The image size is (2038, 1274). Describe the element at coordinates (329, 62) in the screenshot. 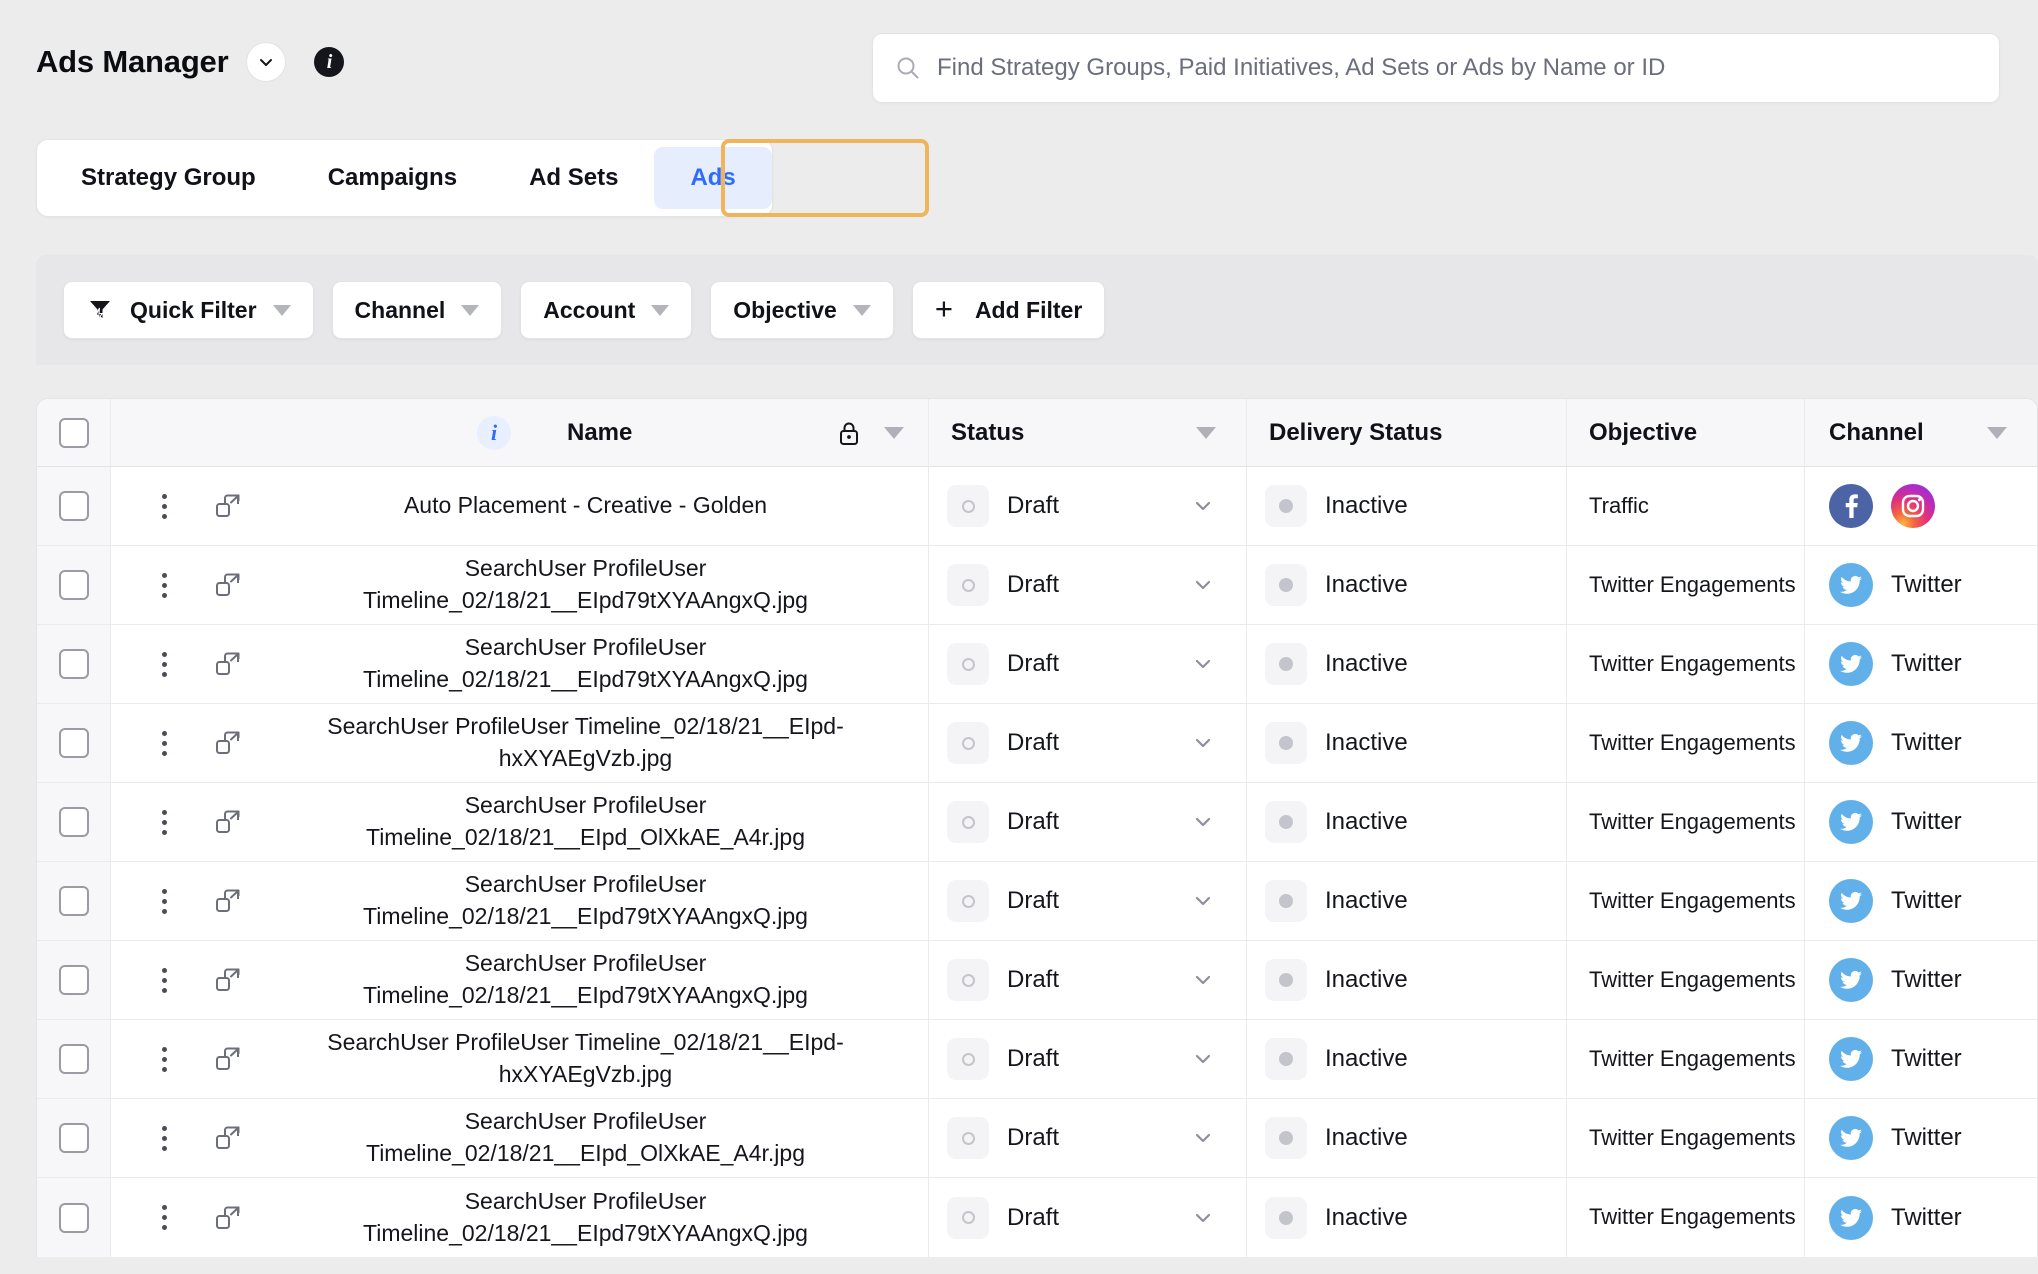

I see `info-icon: i` at that location.